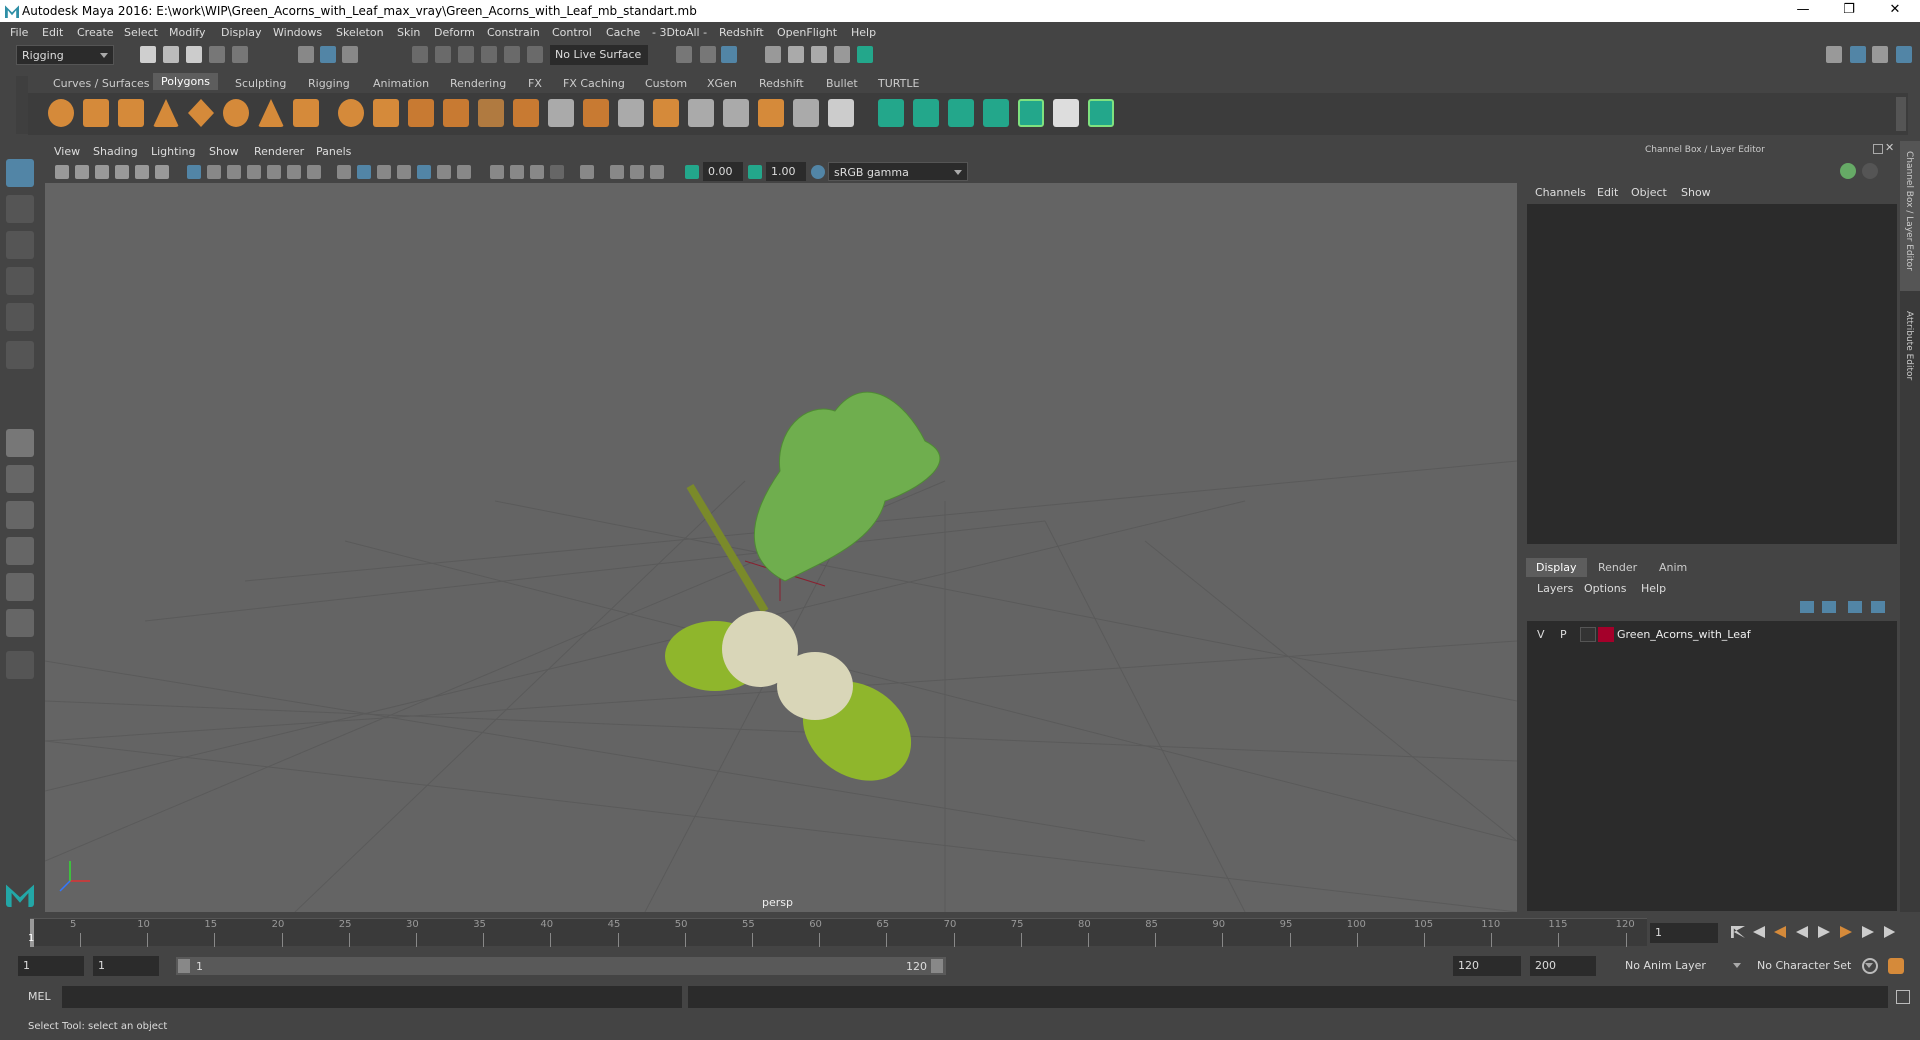 The height and width of the screenshot is (1040, 1920). I want to click on snap-point-icon, so click(466, 54).